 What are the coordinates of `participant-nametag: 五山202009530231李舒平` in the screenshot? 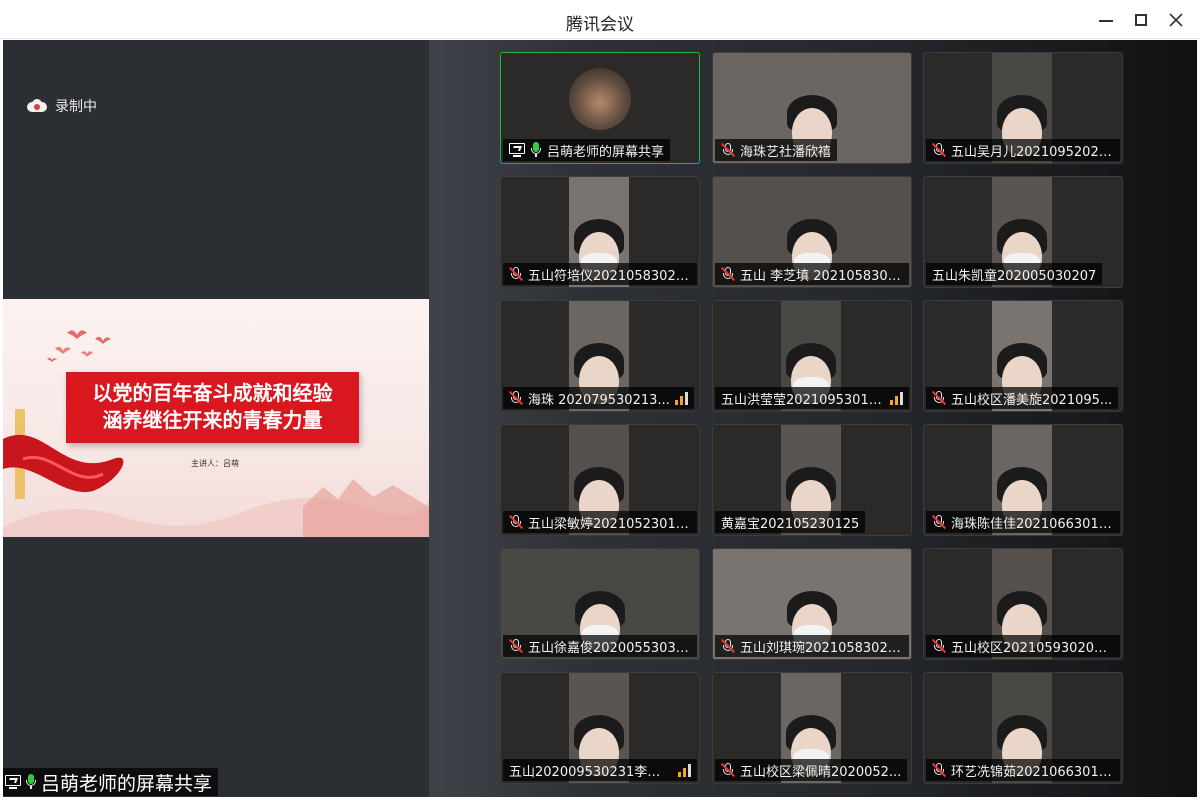 It's located at (600, 770).